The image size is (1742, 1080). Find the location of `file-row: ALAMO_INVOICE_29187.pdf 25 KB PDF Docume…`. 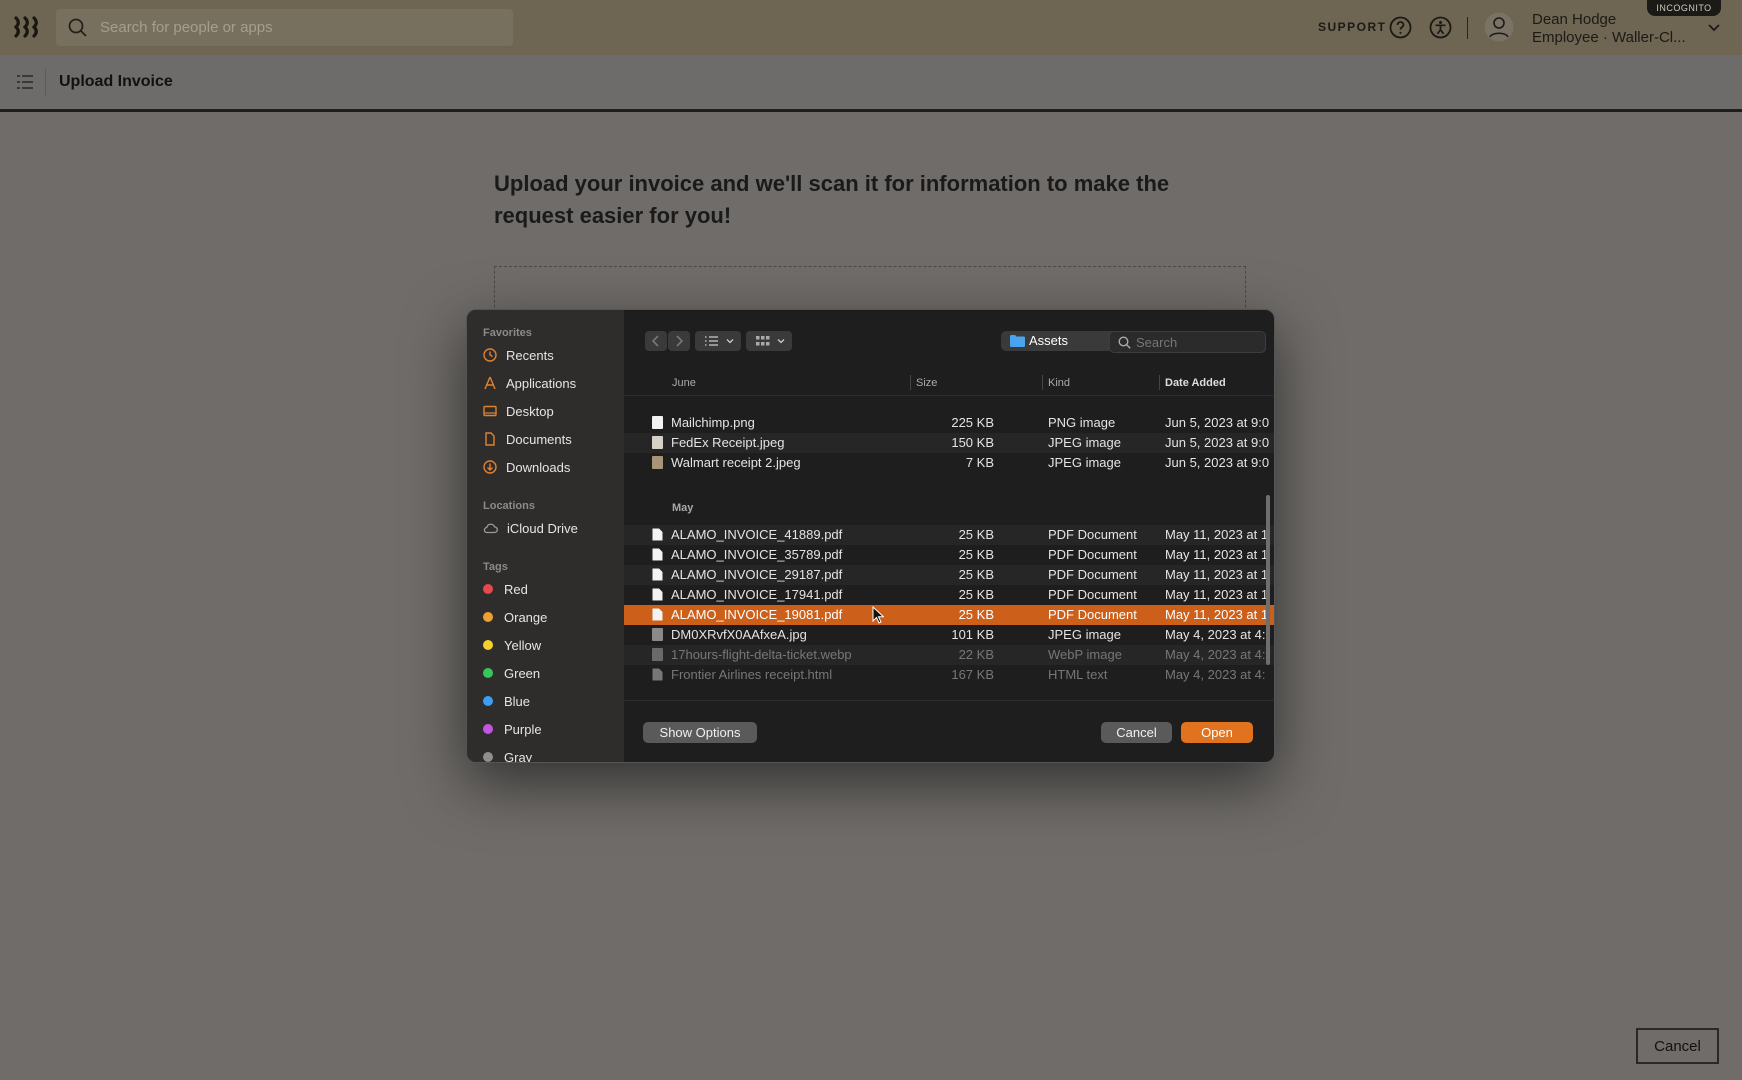

file-row: ALAMO_INVOICE_29187.pdf 25 KB PDF Docume… is located at coordinates (949, 575).